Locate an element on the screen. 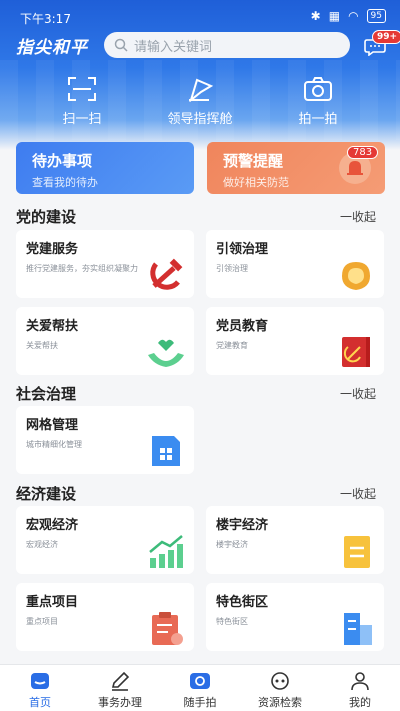 The width and height of the screenshot is (400, 711). tile-grid-management: 网格管理 城市精细化管理 is located at coordinates (105, 440).